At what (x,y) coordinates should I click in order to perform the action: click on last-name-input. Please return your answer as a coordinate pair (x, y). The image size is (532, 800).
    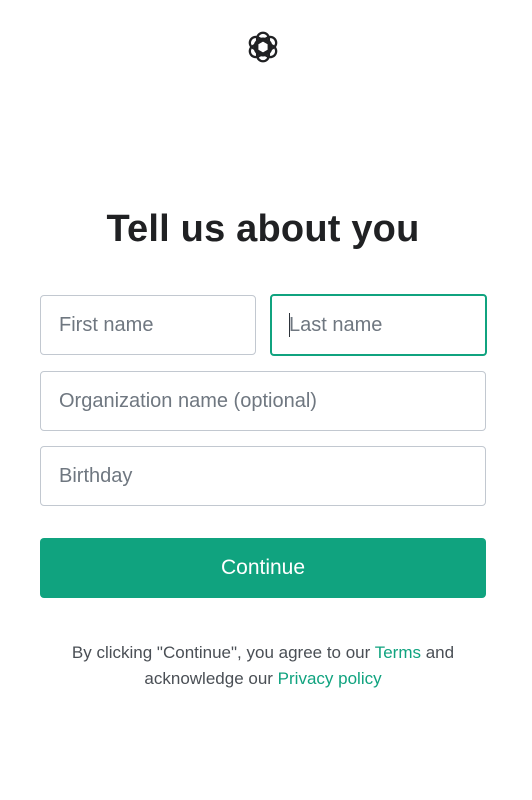
    Looking at the image, I should click on (378, 325).